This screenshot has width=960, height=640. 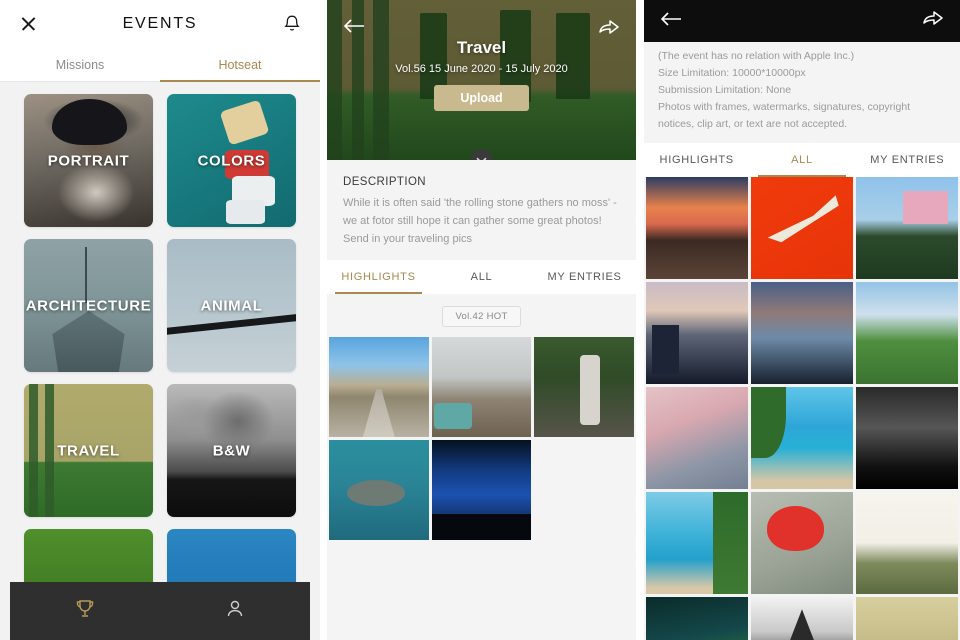 I want to click on tab-hotseat: Hotseat, so click(x=240, y=65).